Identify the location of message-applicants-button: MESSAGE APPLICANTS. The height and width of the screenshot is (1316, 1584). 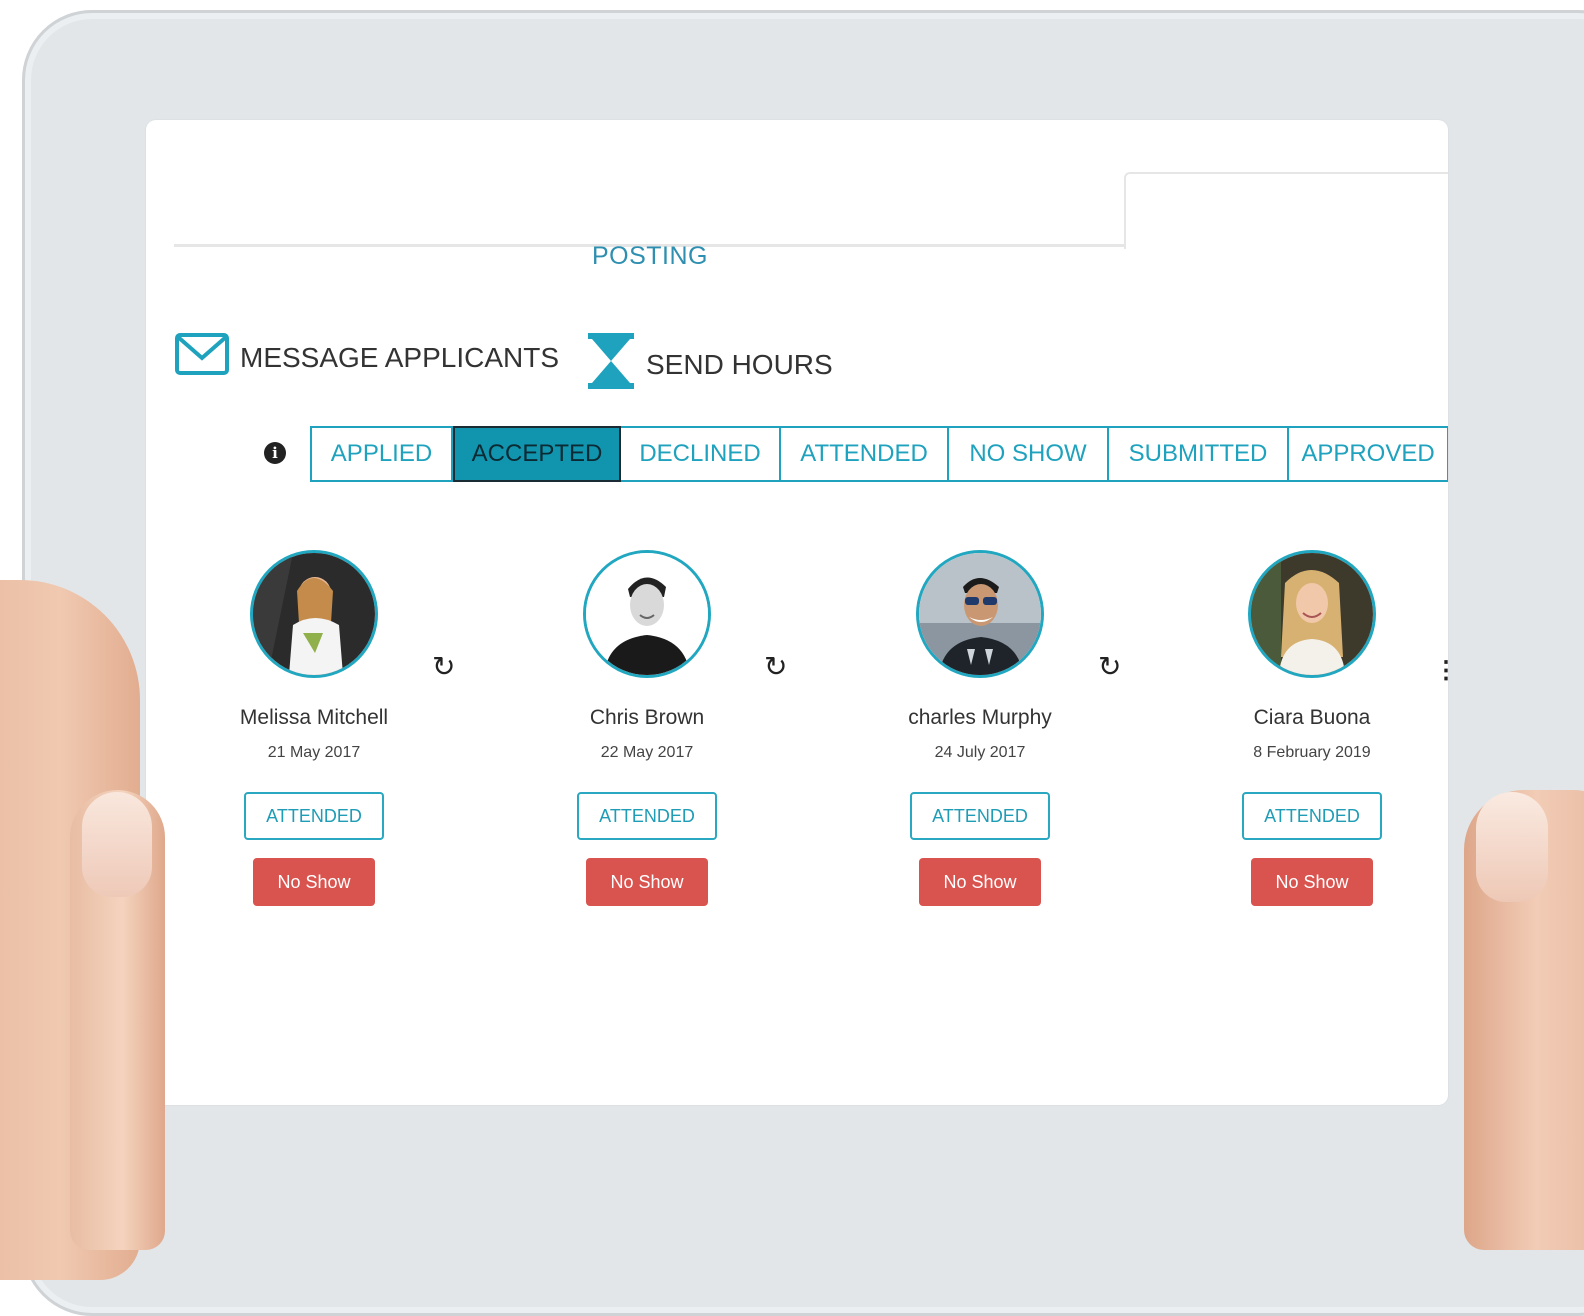
(366, 357).